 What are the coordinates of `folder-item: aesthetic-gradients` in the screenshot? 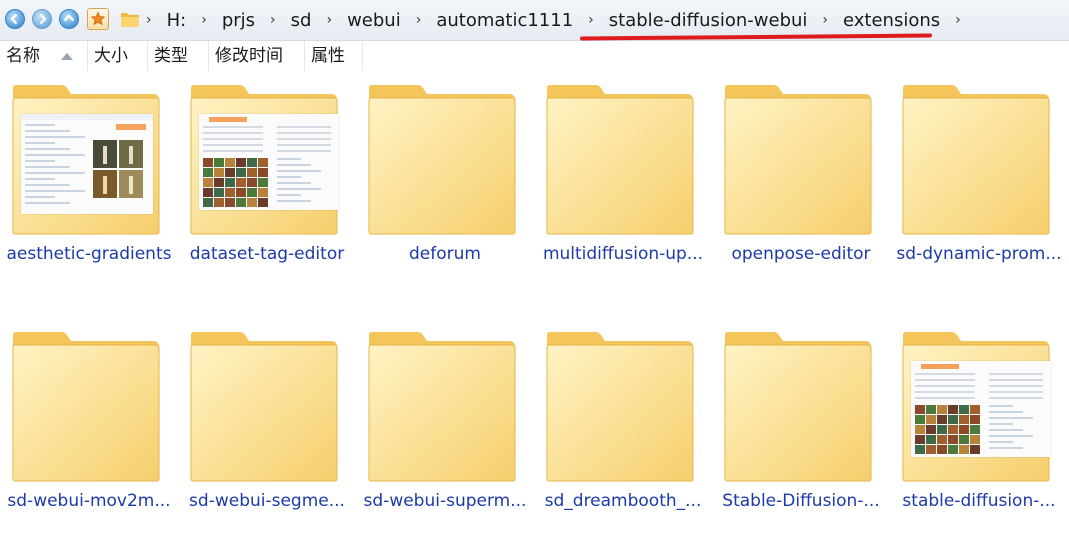 It's located at (89, 179).